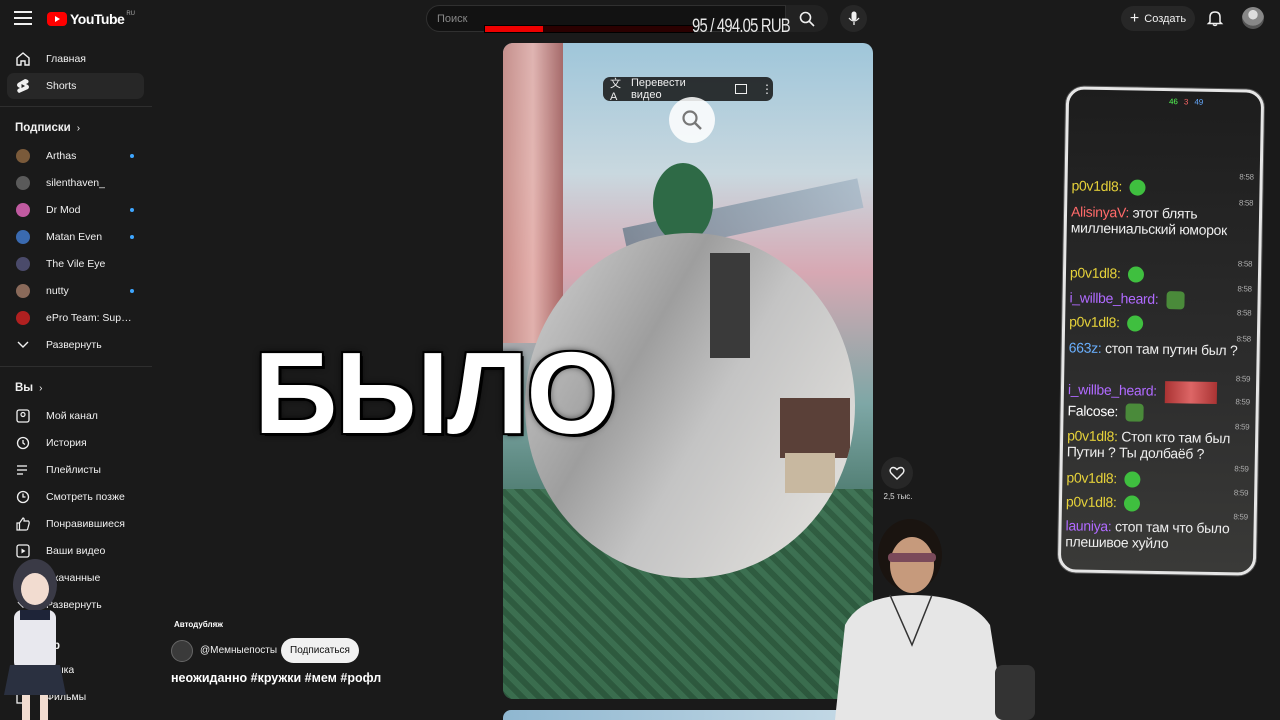 The image size is (1280, 720). Describe the element at coordinates (898, 496) in the screenshot. I see `like-count: 2,5 тыс.` at that location.